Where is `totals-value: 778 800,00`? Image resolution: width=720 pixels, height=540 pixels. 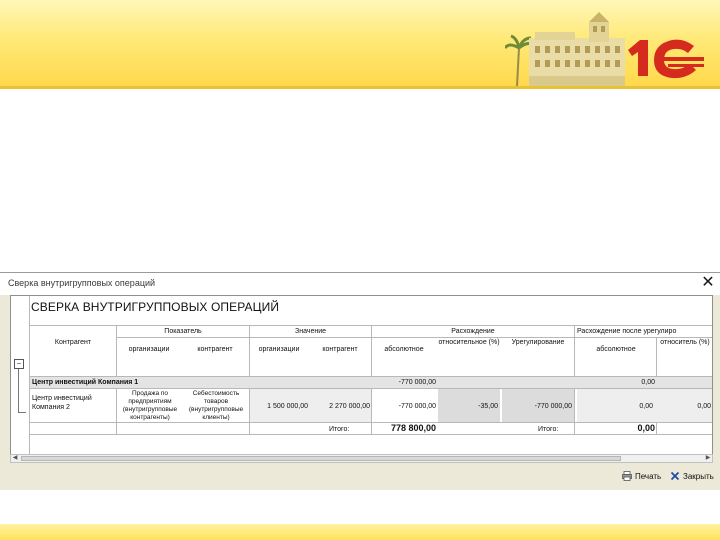 totals-value: 778 800,00 is located at coordinates (413, 428).